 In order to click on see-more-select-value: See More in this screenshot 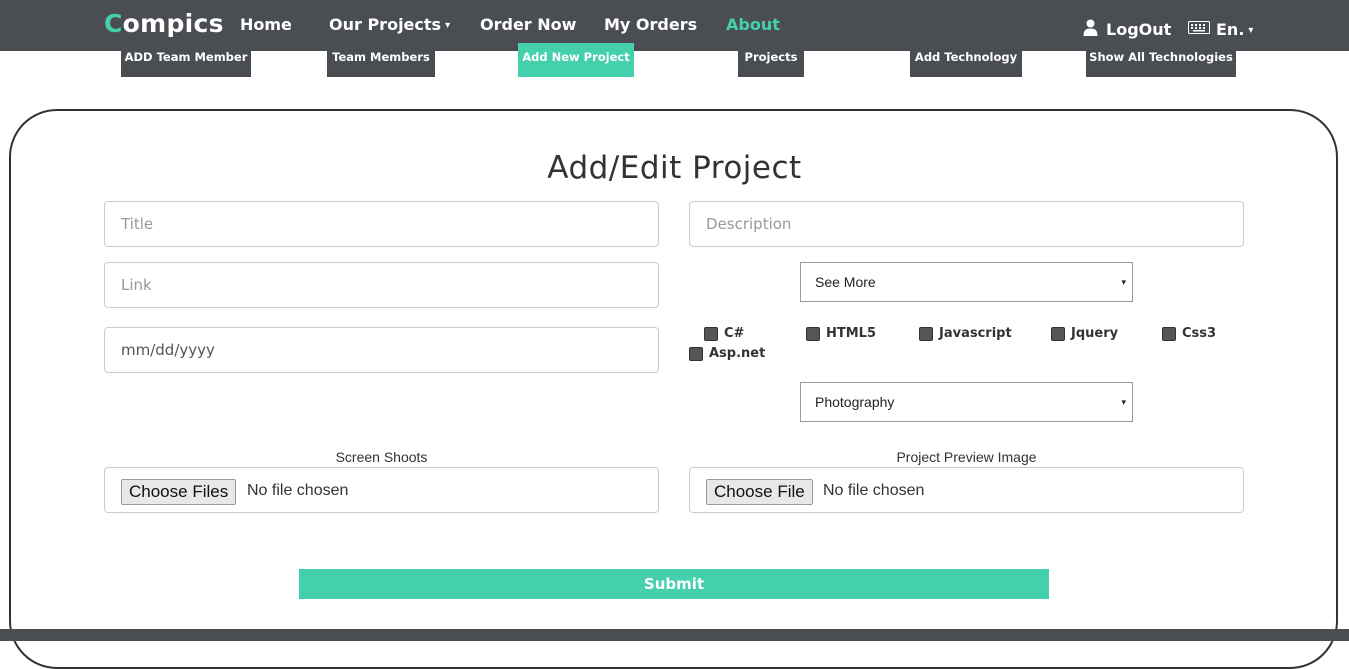, I will do `click(845, 282)`.